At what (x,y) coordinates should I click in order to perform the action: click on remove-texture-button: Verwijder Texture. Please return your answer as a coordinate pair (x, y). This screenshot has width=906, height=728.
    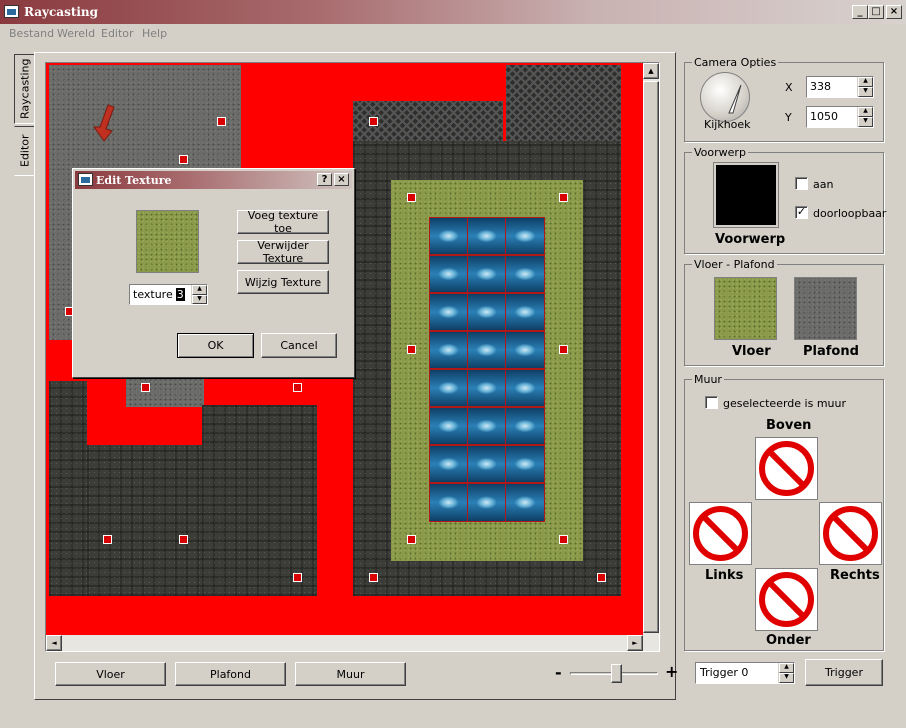
    Looking at the image, I should click on (283, 252).